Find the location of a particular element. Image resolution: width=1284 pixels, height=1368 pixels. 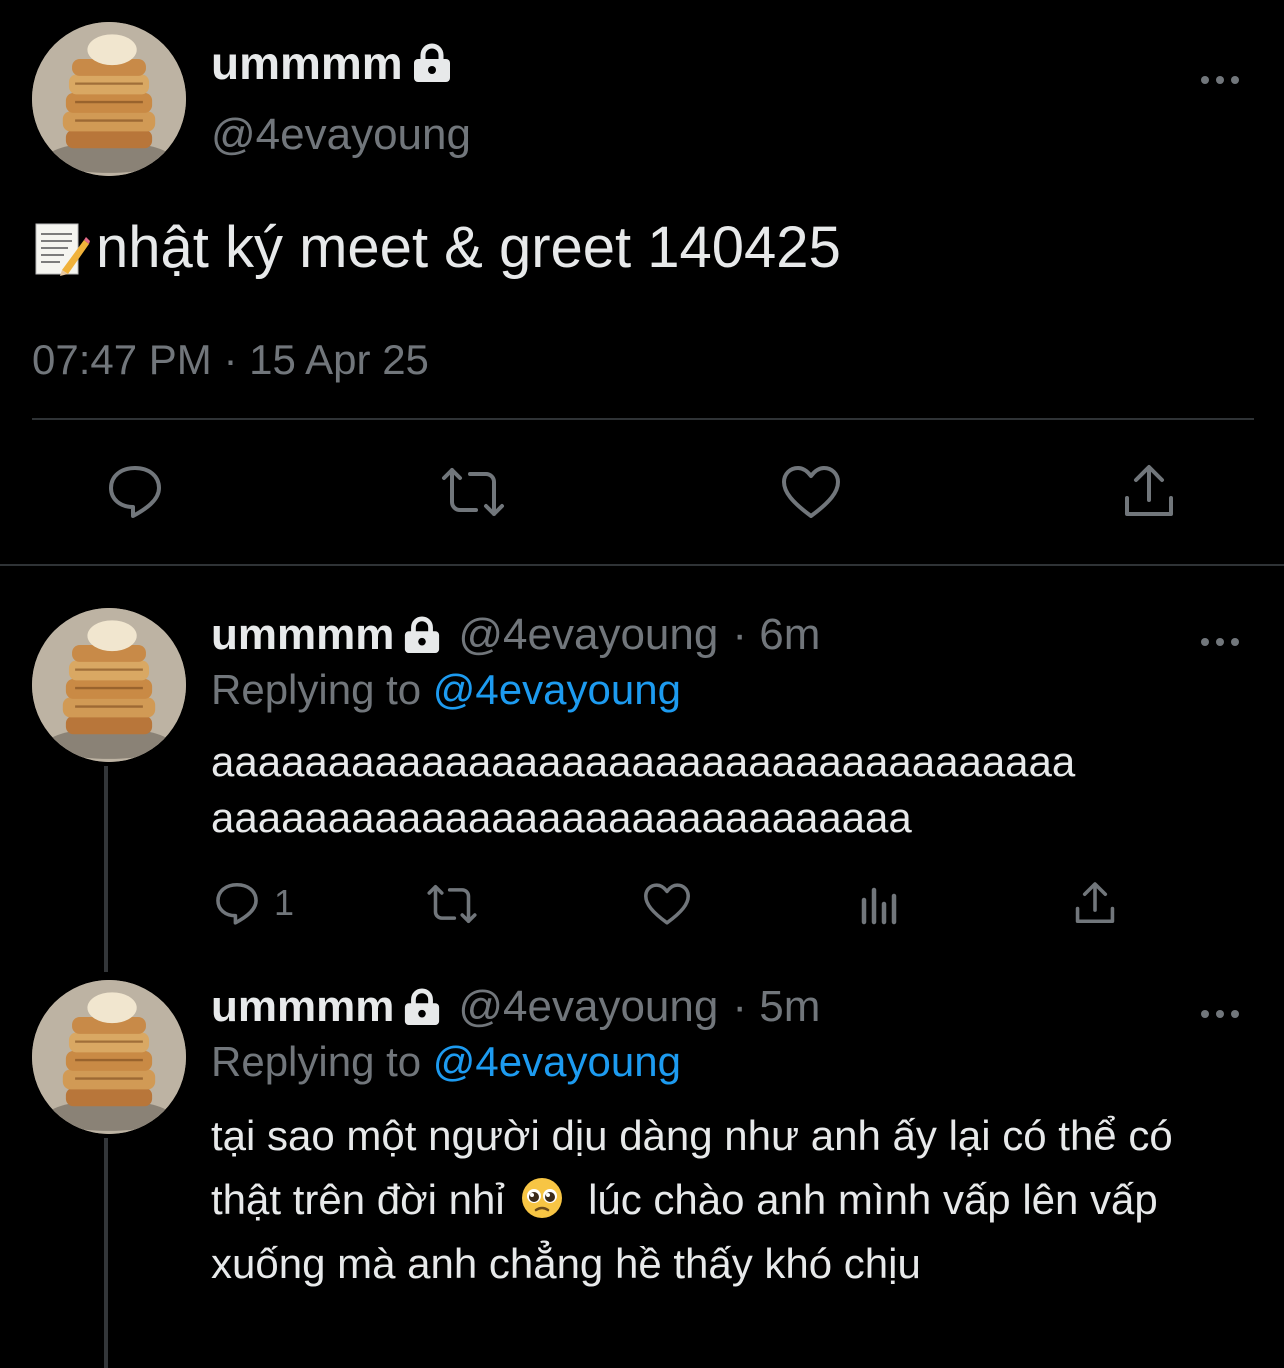

timestamp: · 6m is located at coordinates (776, 635).